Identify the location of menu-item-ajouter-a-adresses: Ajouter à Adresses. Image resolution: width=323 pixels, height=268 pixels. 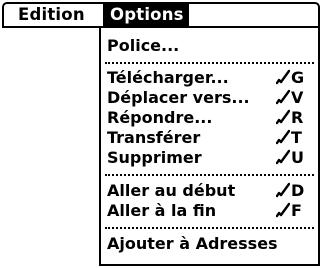
(208, 244).